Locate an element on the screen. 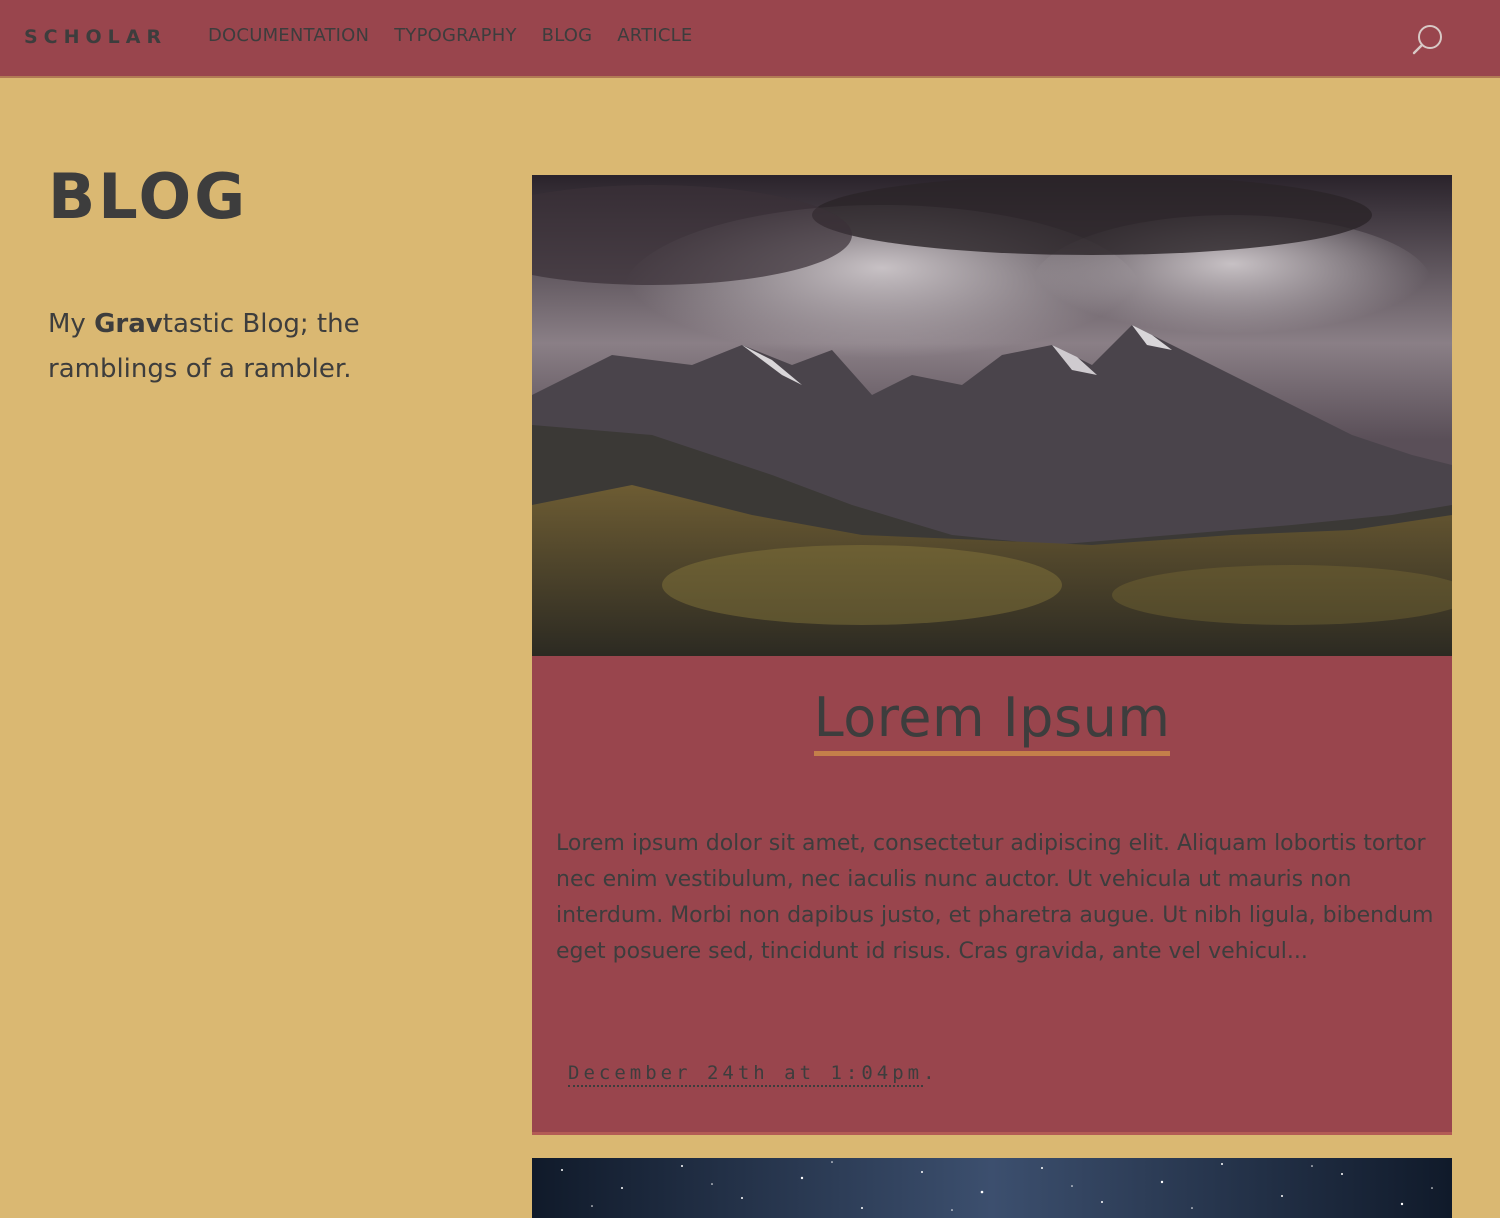 The width and height of the screenshot is (1500, 1218). next-post-card is located at coordinates (992, 1188).